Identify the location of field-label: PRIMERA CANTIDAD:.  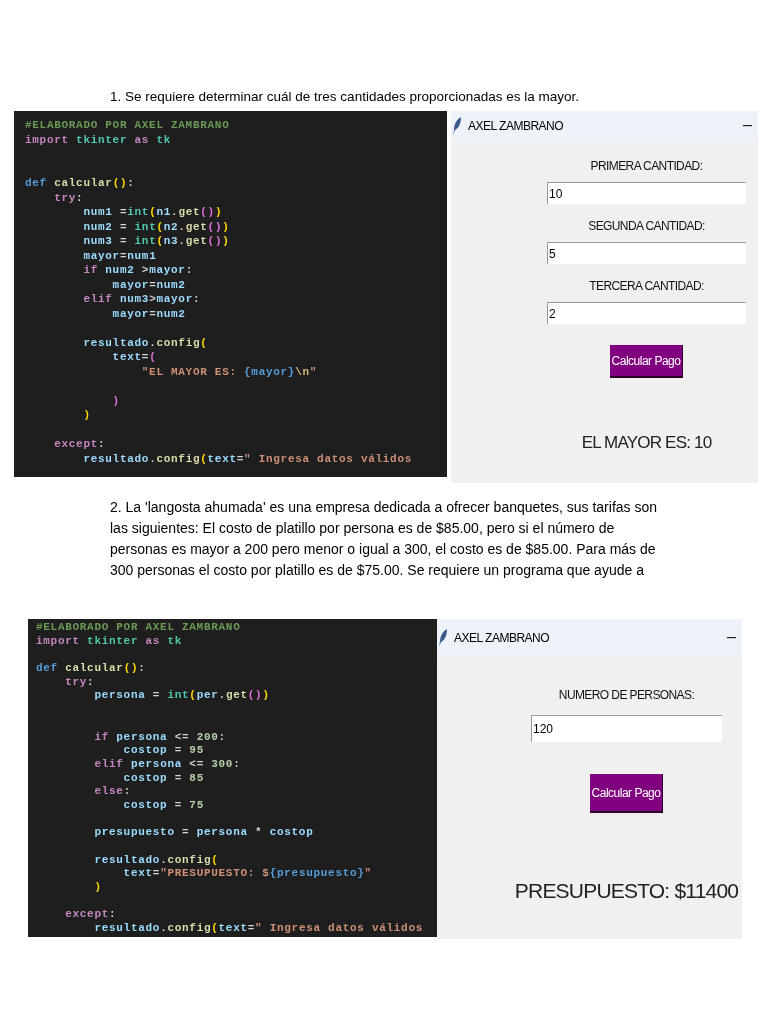
(646, 166).